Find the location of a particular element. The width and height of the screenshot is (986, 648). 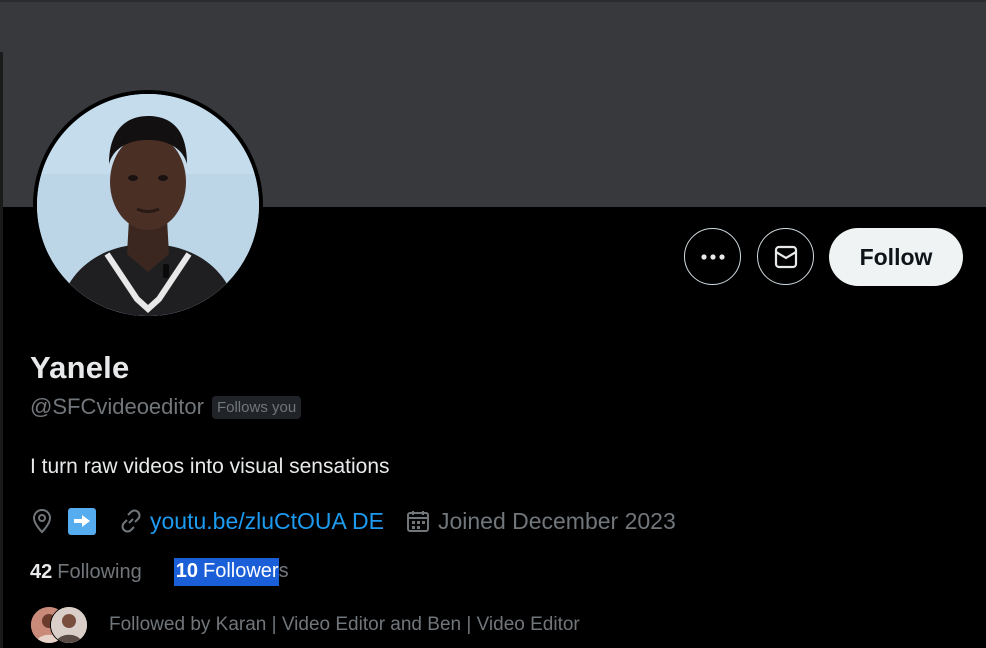

followers-count: 10 is located at coordinates (186, 571).